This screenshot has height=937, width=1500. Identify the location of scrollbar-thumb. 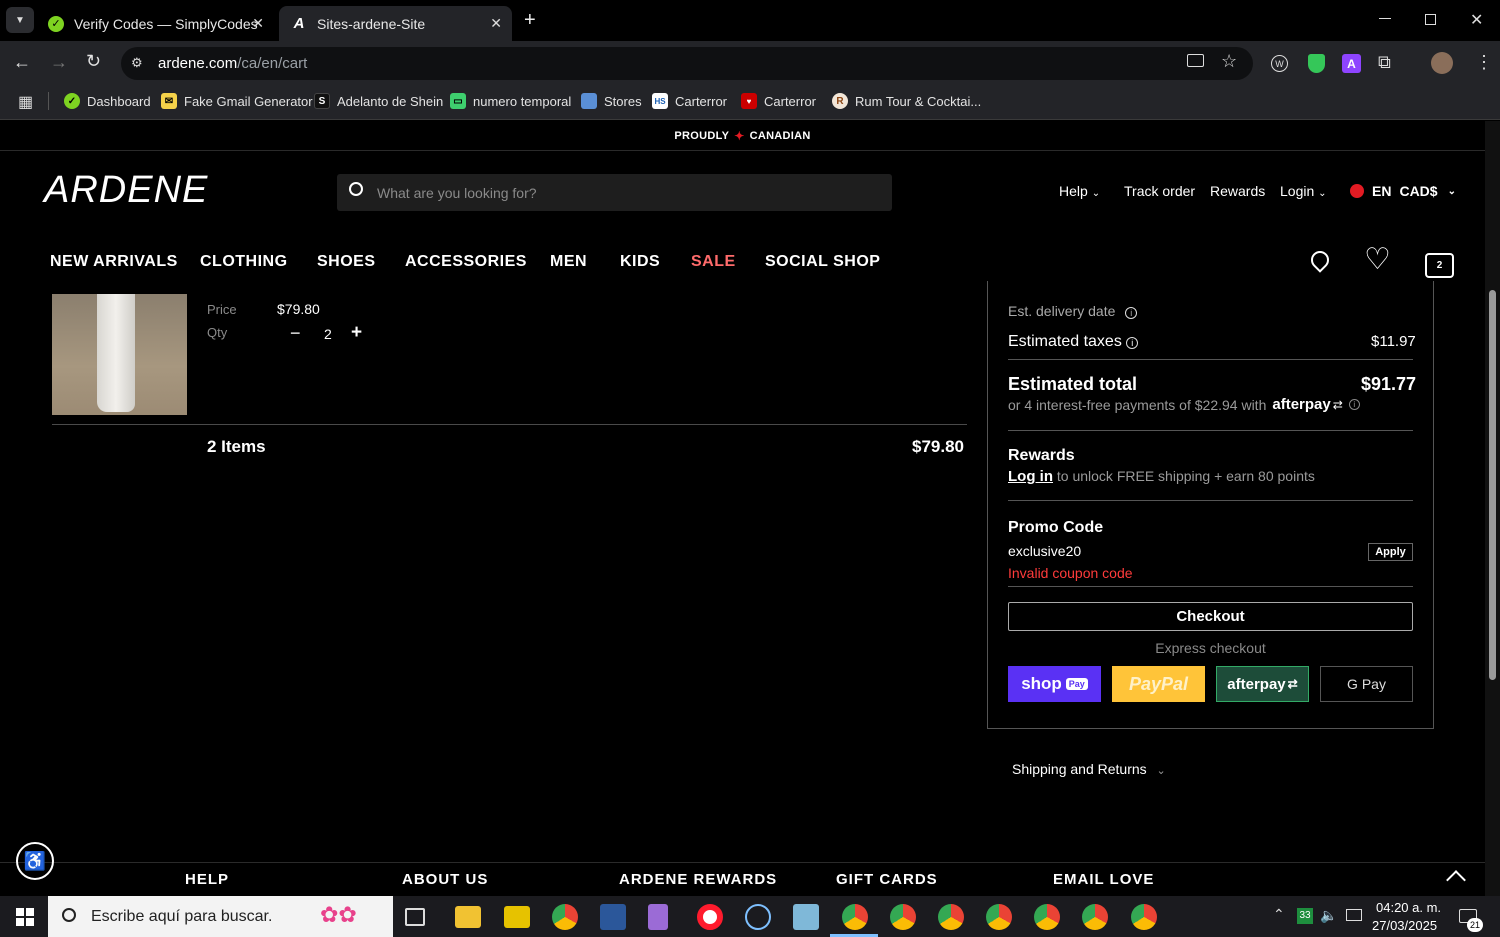
(1492, 485).